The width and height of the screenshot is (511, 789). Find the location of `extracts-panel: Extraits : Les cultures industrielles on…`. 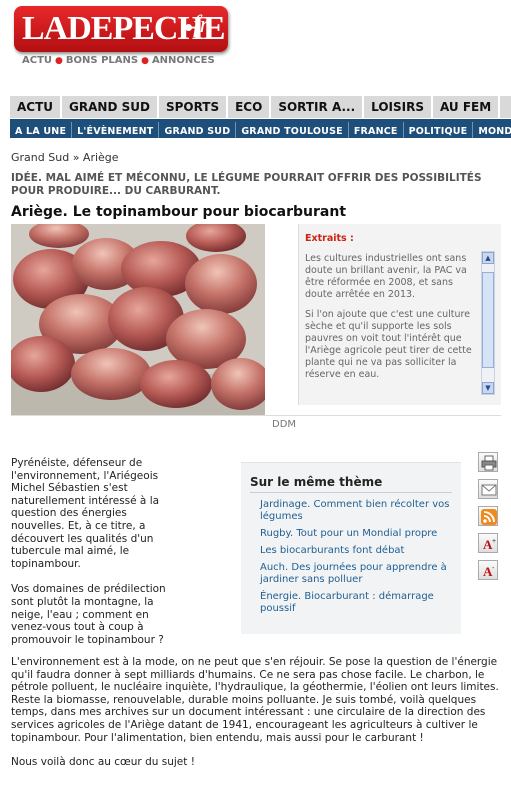

extracts-panel: Extraits : Les cultures industrielles on… is located at coordinates (399, 314).